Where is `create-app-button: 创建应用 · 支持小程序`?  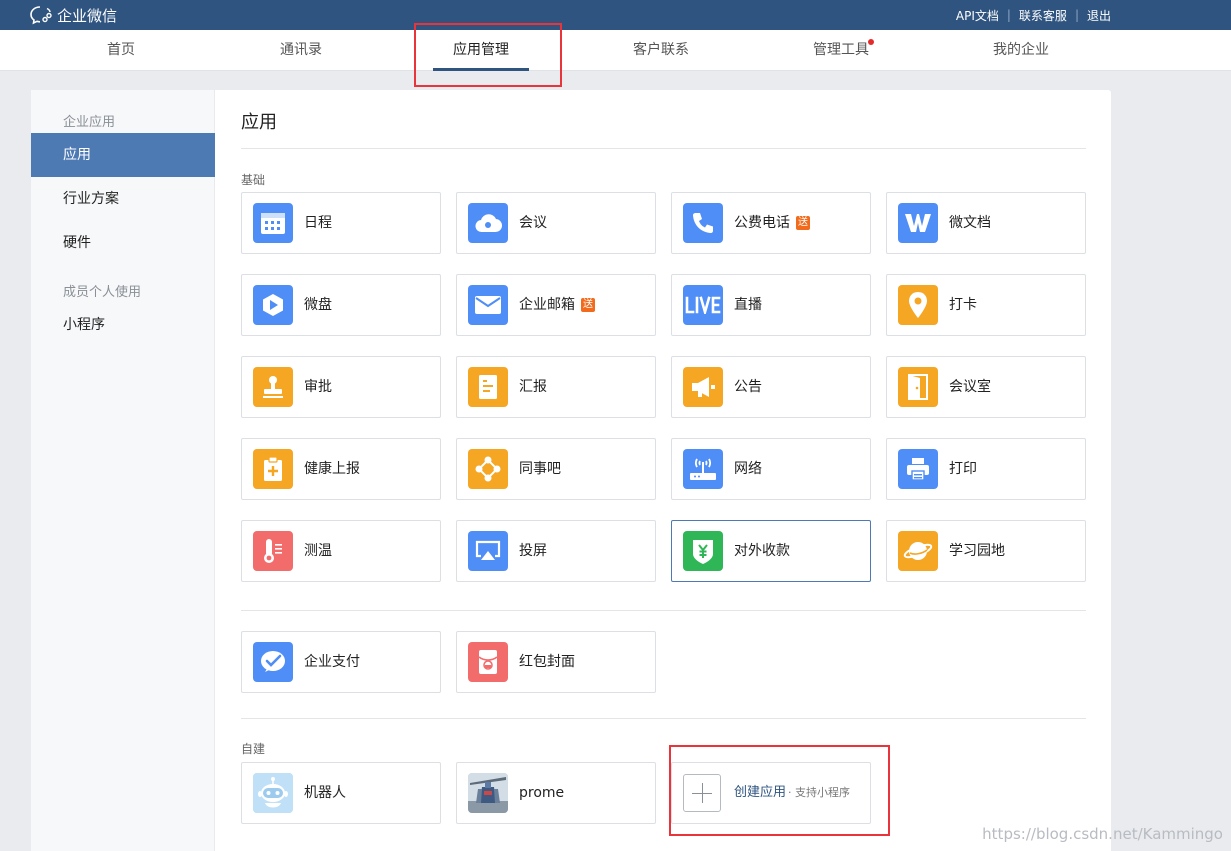 create-app-button: 创建应用 · 支持小程序 is located at coordinates (771, 793).